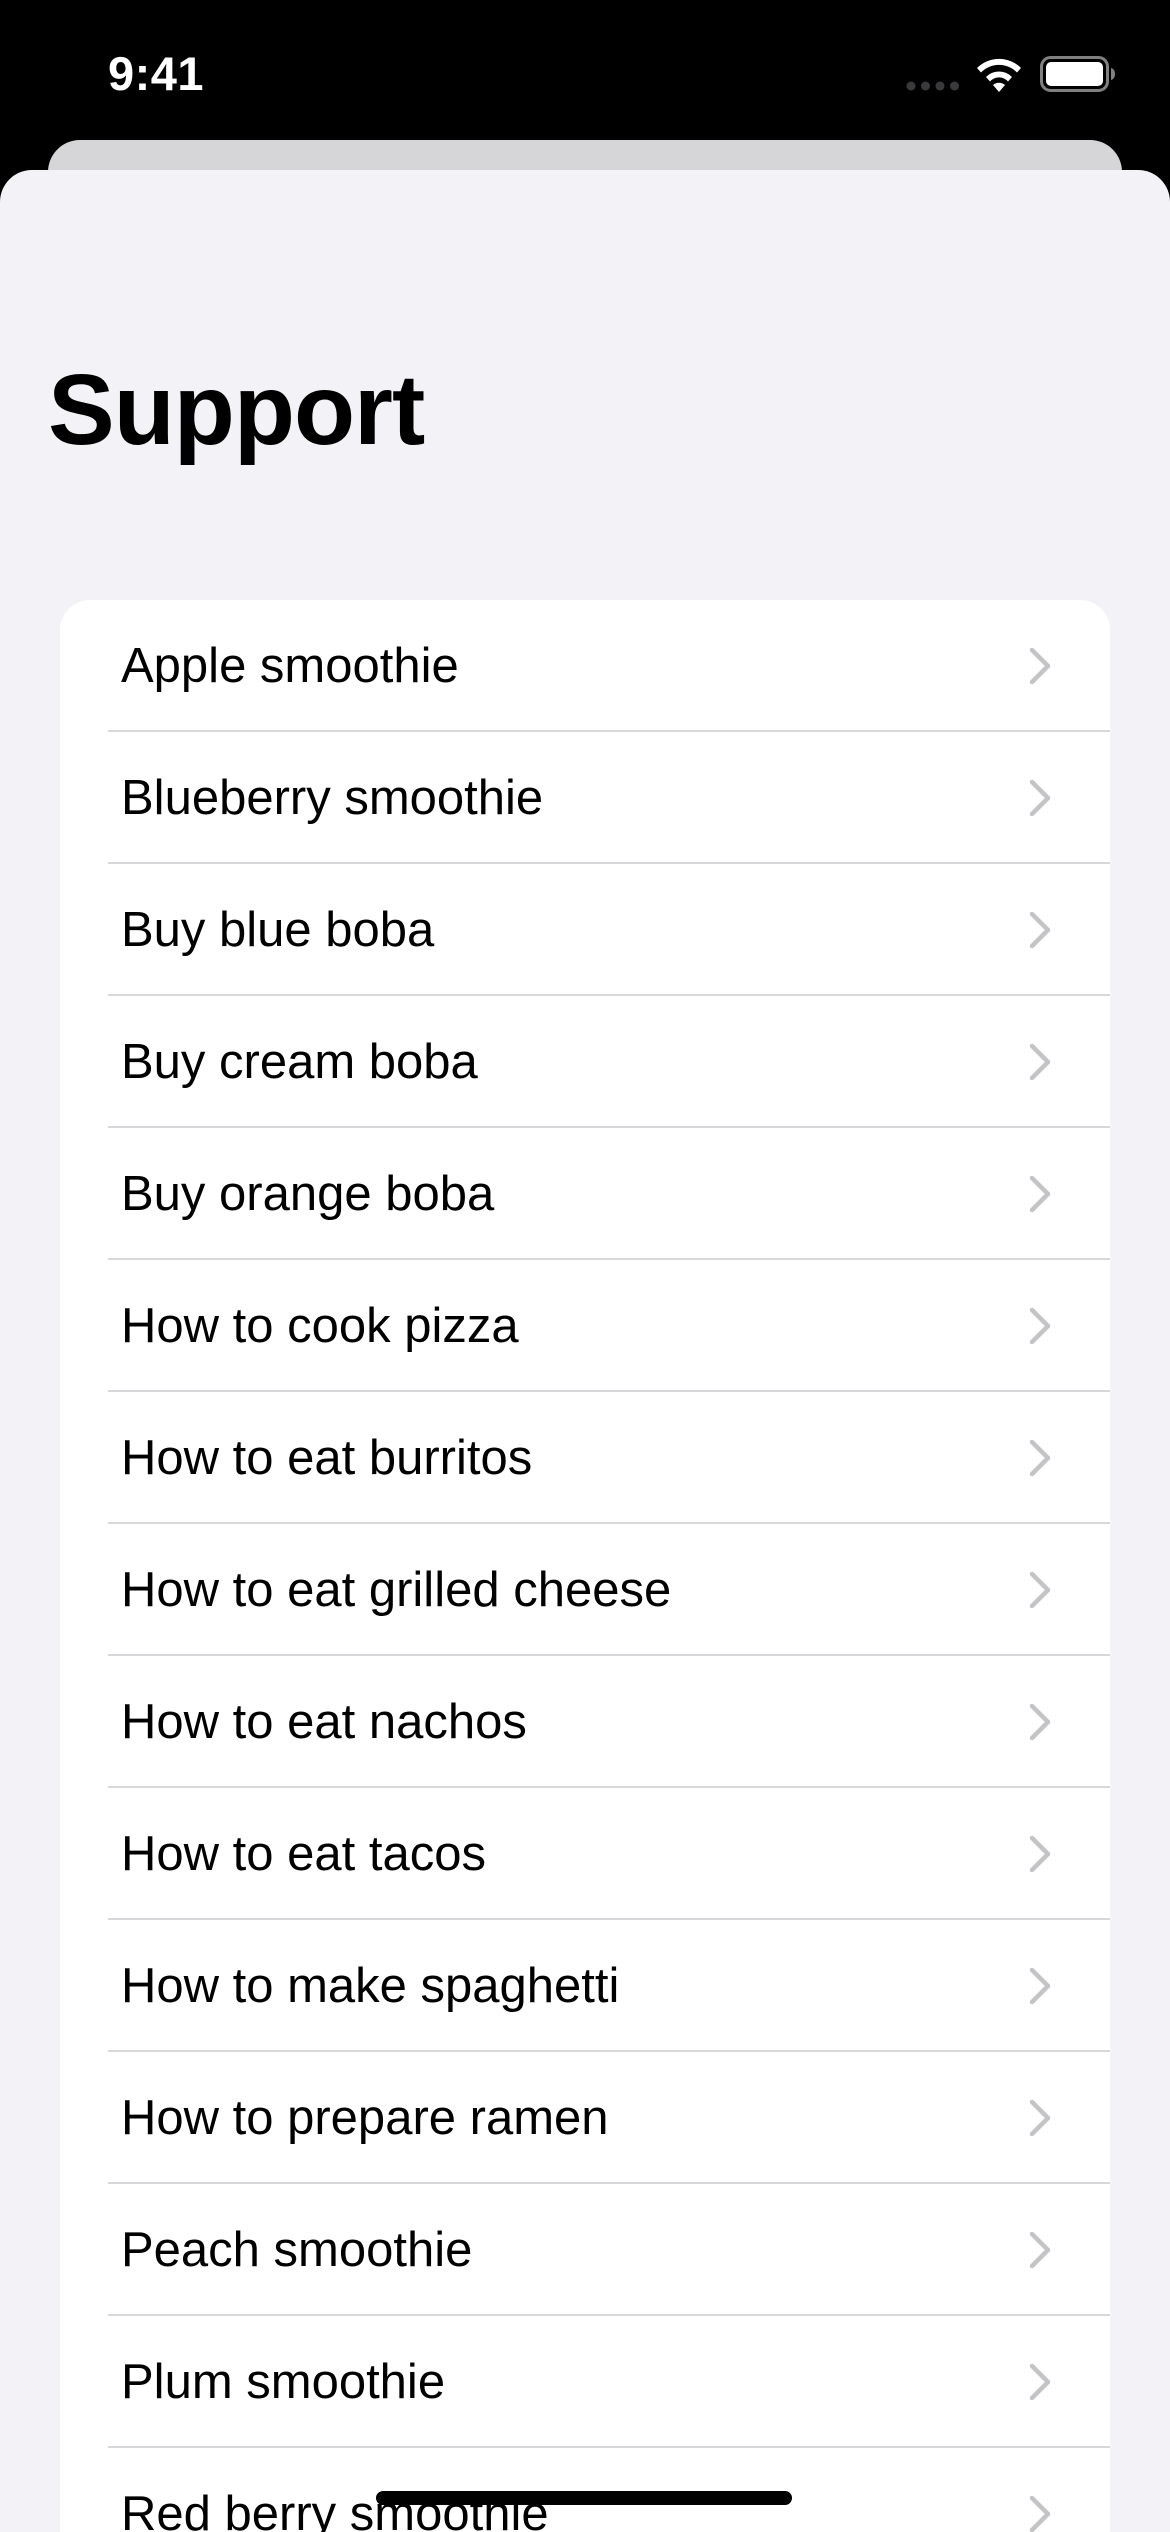  What do you see at coordinates (335, 2509) in the screenshot?
I see `list-item-label: Red berry smoothie` at bounding box center [335, 2509].